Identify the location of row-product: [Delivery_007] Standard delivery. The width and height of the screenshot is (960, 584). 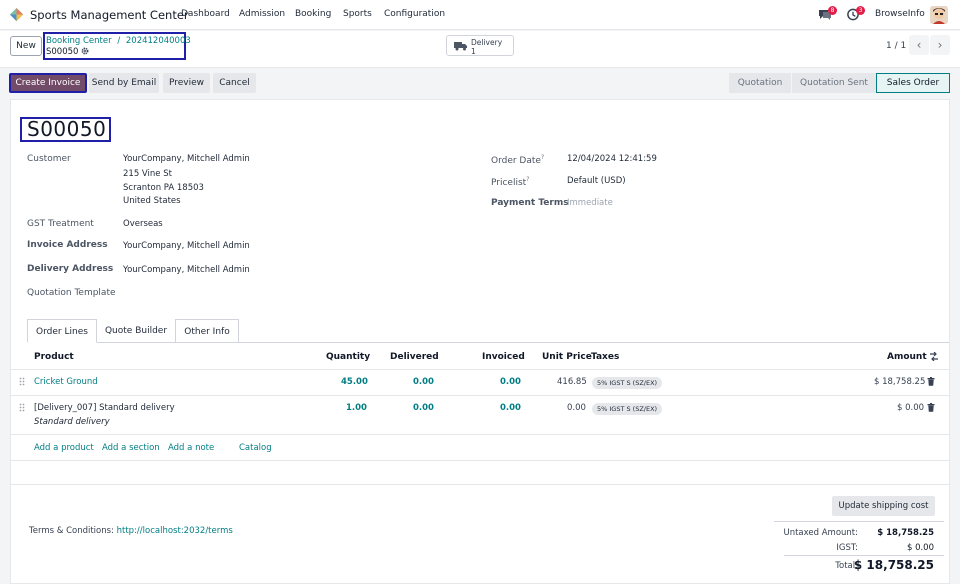
(104, 408).